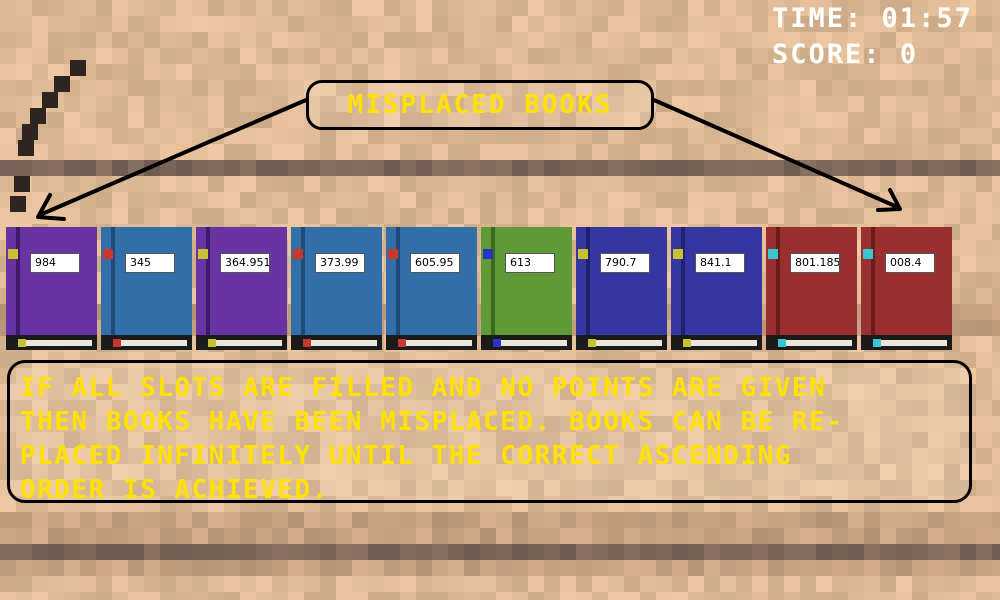 Image resolution: width=1000 pixels, height=600 pixels. Describe the element at coordinates (172, 159) in the screenshot. I see `left-arrow` at that location.